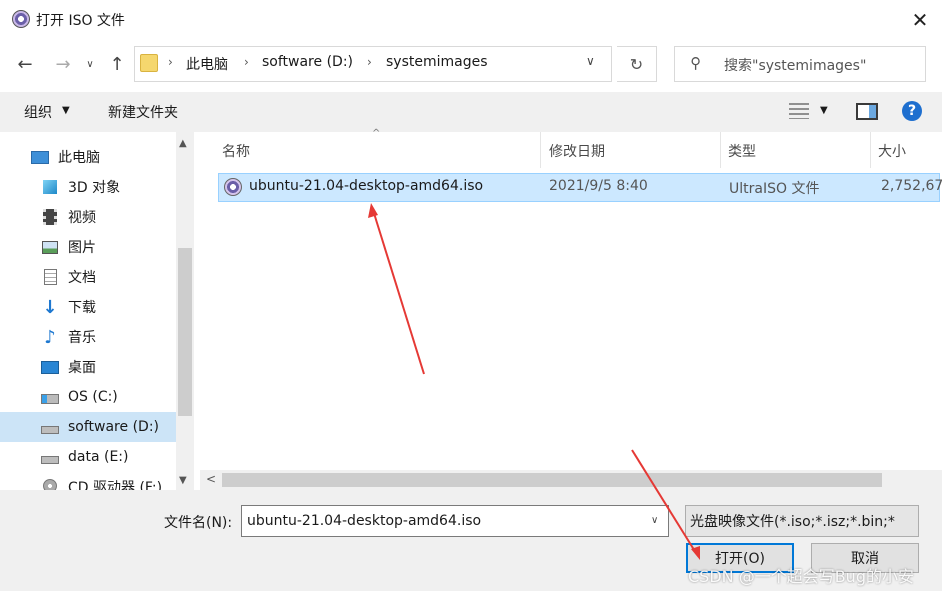 This screenshot has width=942, height=591. I want to click on nav-item-label: 视频, so click(82, 218).